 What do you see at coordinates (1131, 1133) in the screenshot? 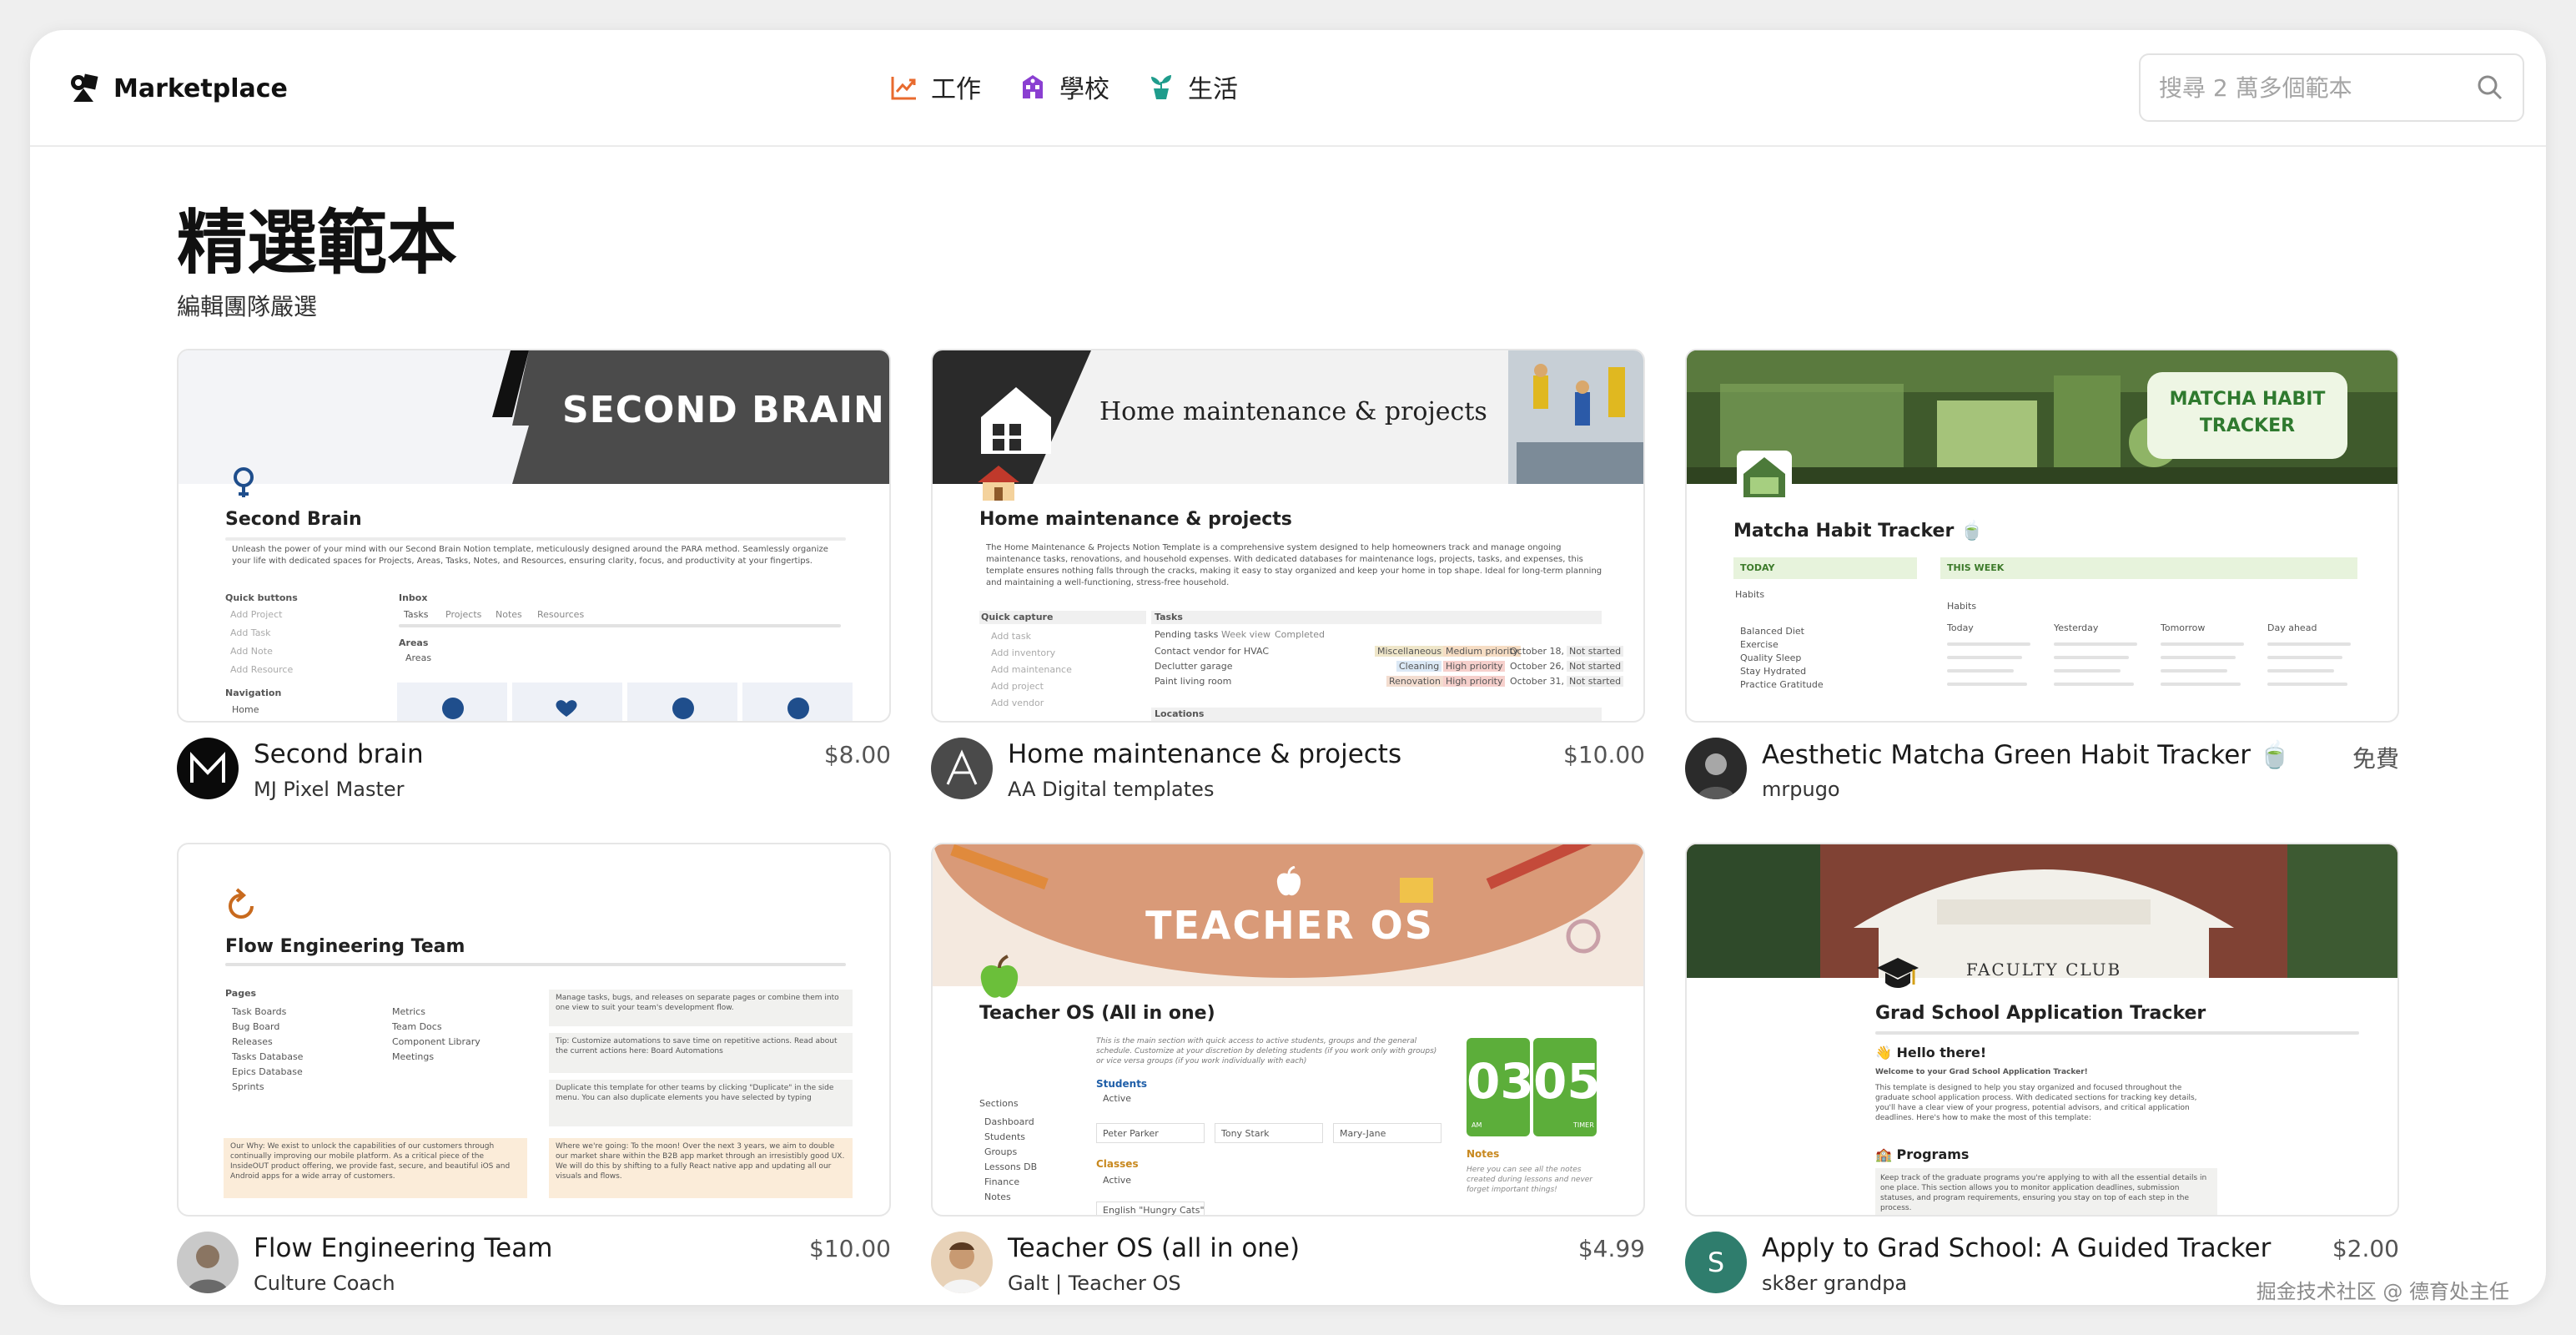
I see `student-card: Peter Parker` at bounding box center [1131, 1133].